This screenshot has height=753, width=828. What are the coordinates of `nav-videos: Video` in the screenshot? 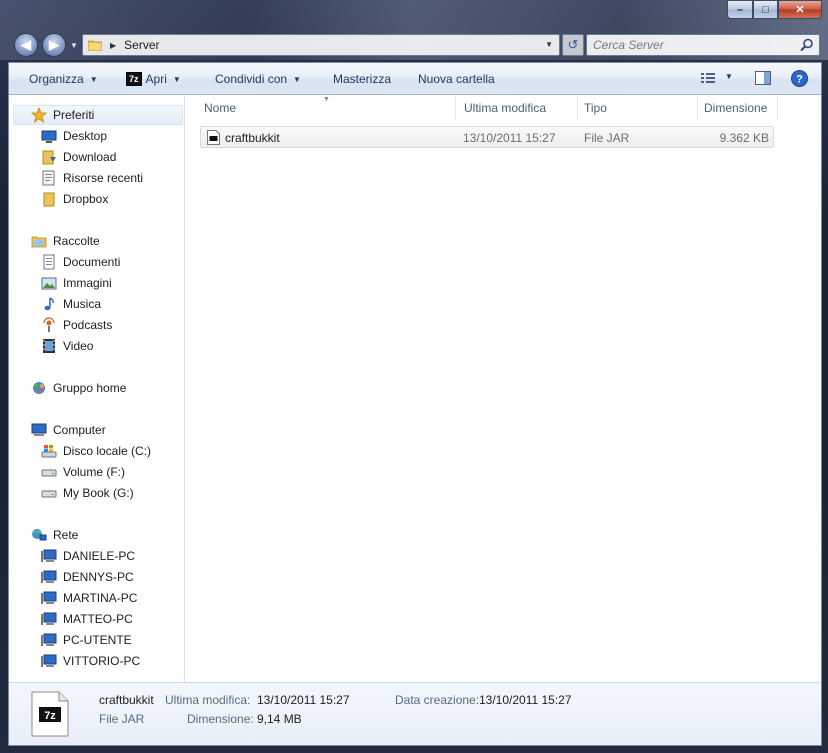 It's located at (67, 346).